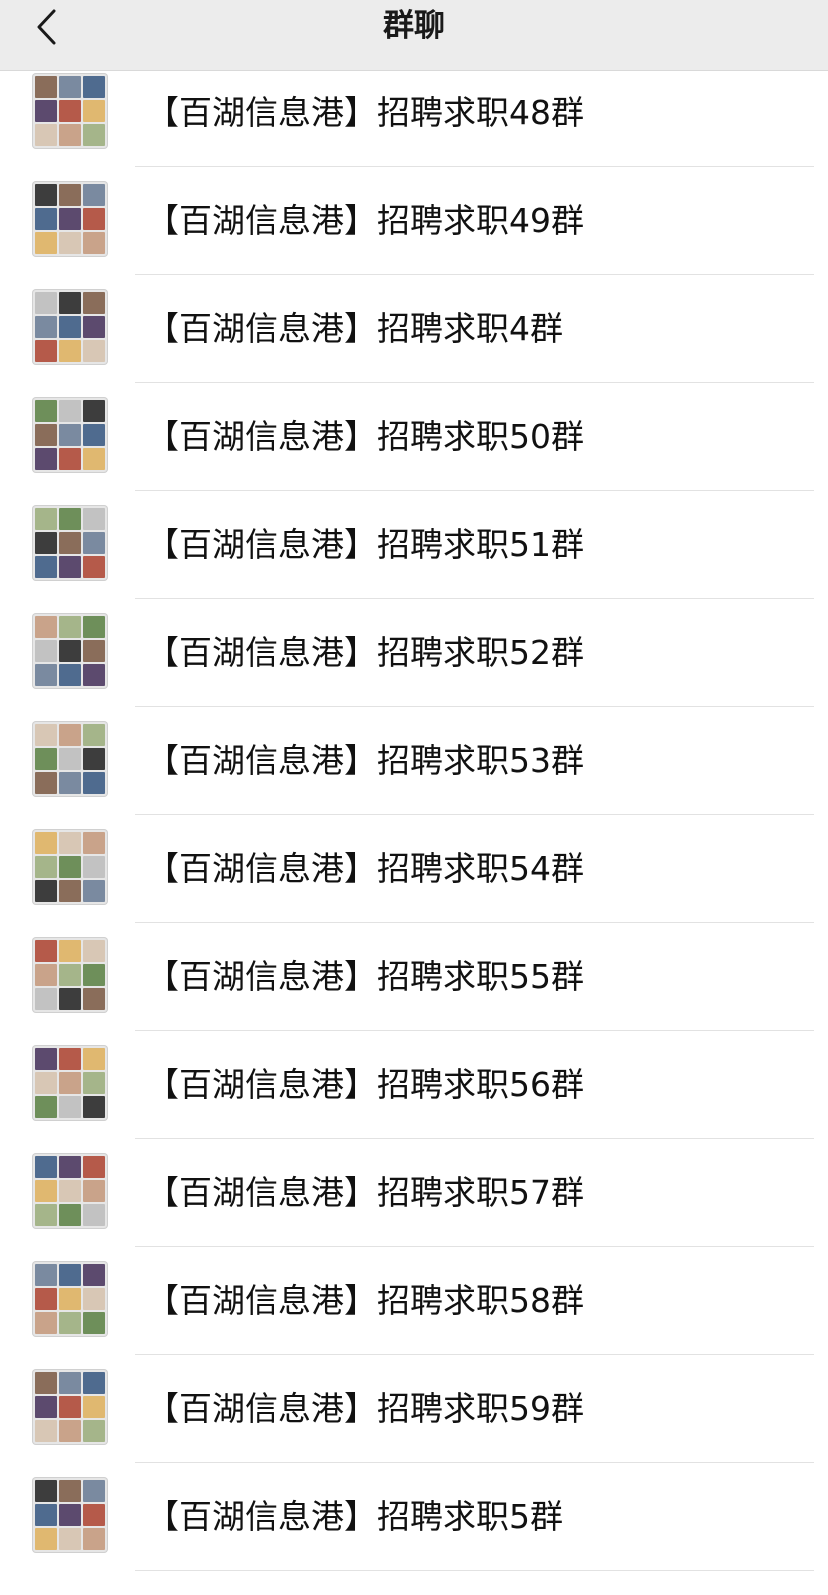 This screenshot has height=1595, width=828. What do you see at coordinates (414, 437) in the screenshot?
I see `group-chat-item: 【百湖信息港】招聘求职50群` at bounding box center [414, 437].